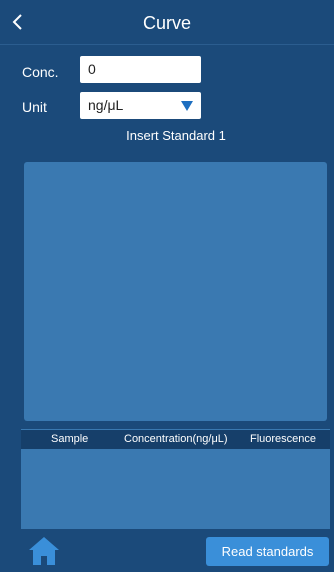 Image resolution: width=334 pixels, height=572 pixels. I want to click on top-bar: Curve, so click(167, 22).